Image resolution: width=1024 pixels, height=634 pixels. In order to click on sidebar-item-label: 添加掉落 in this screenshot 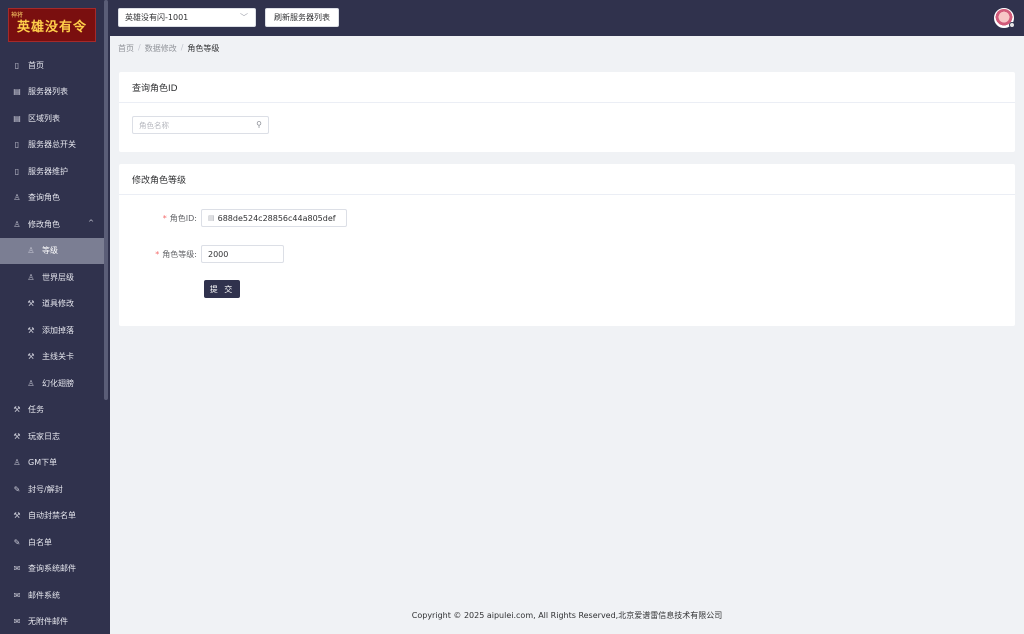, I will do `click(58, 330)`.